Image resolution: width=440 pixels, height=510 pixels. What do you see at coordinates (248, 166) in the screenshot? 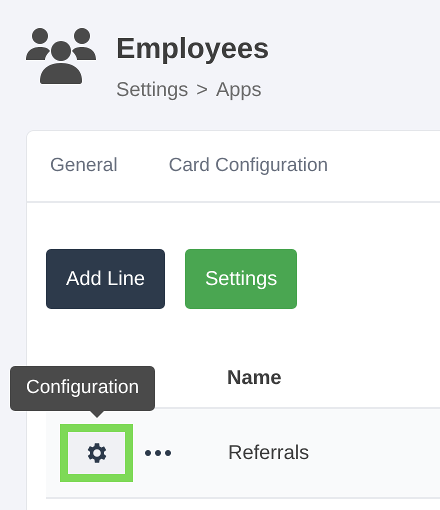
I see `tab: Card Configuration` at bounding box center [248, 166].